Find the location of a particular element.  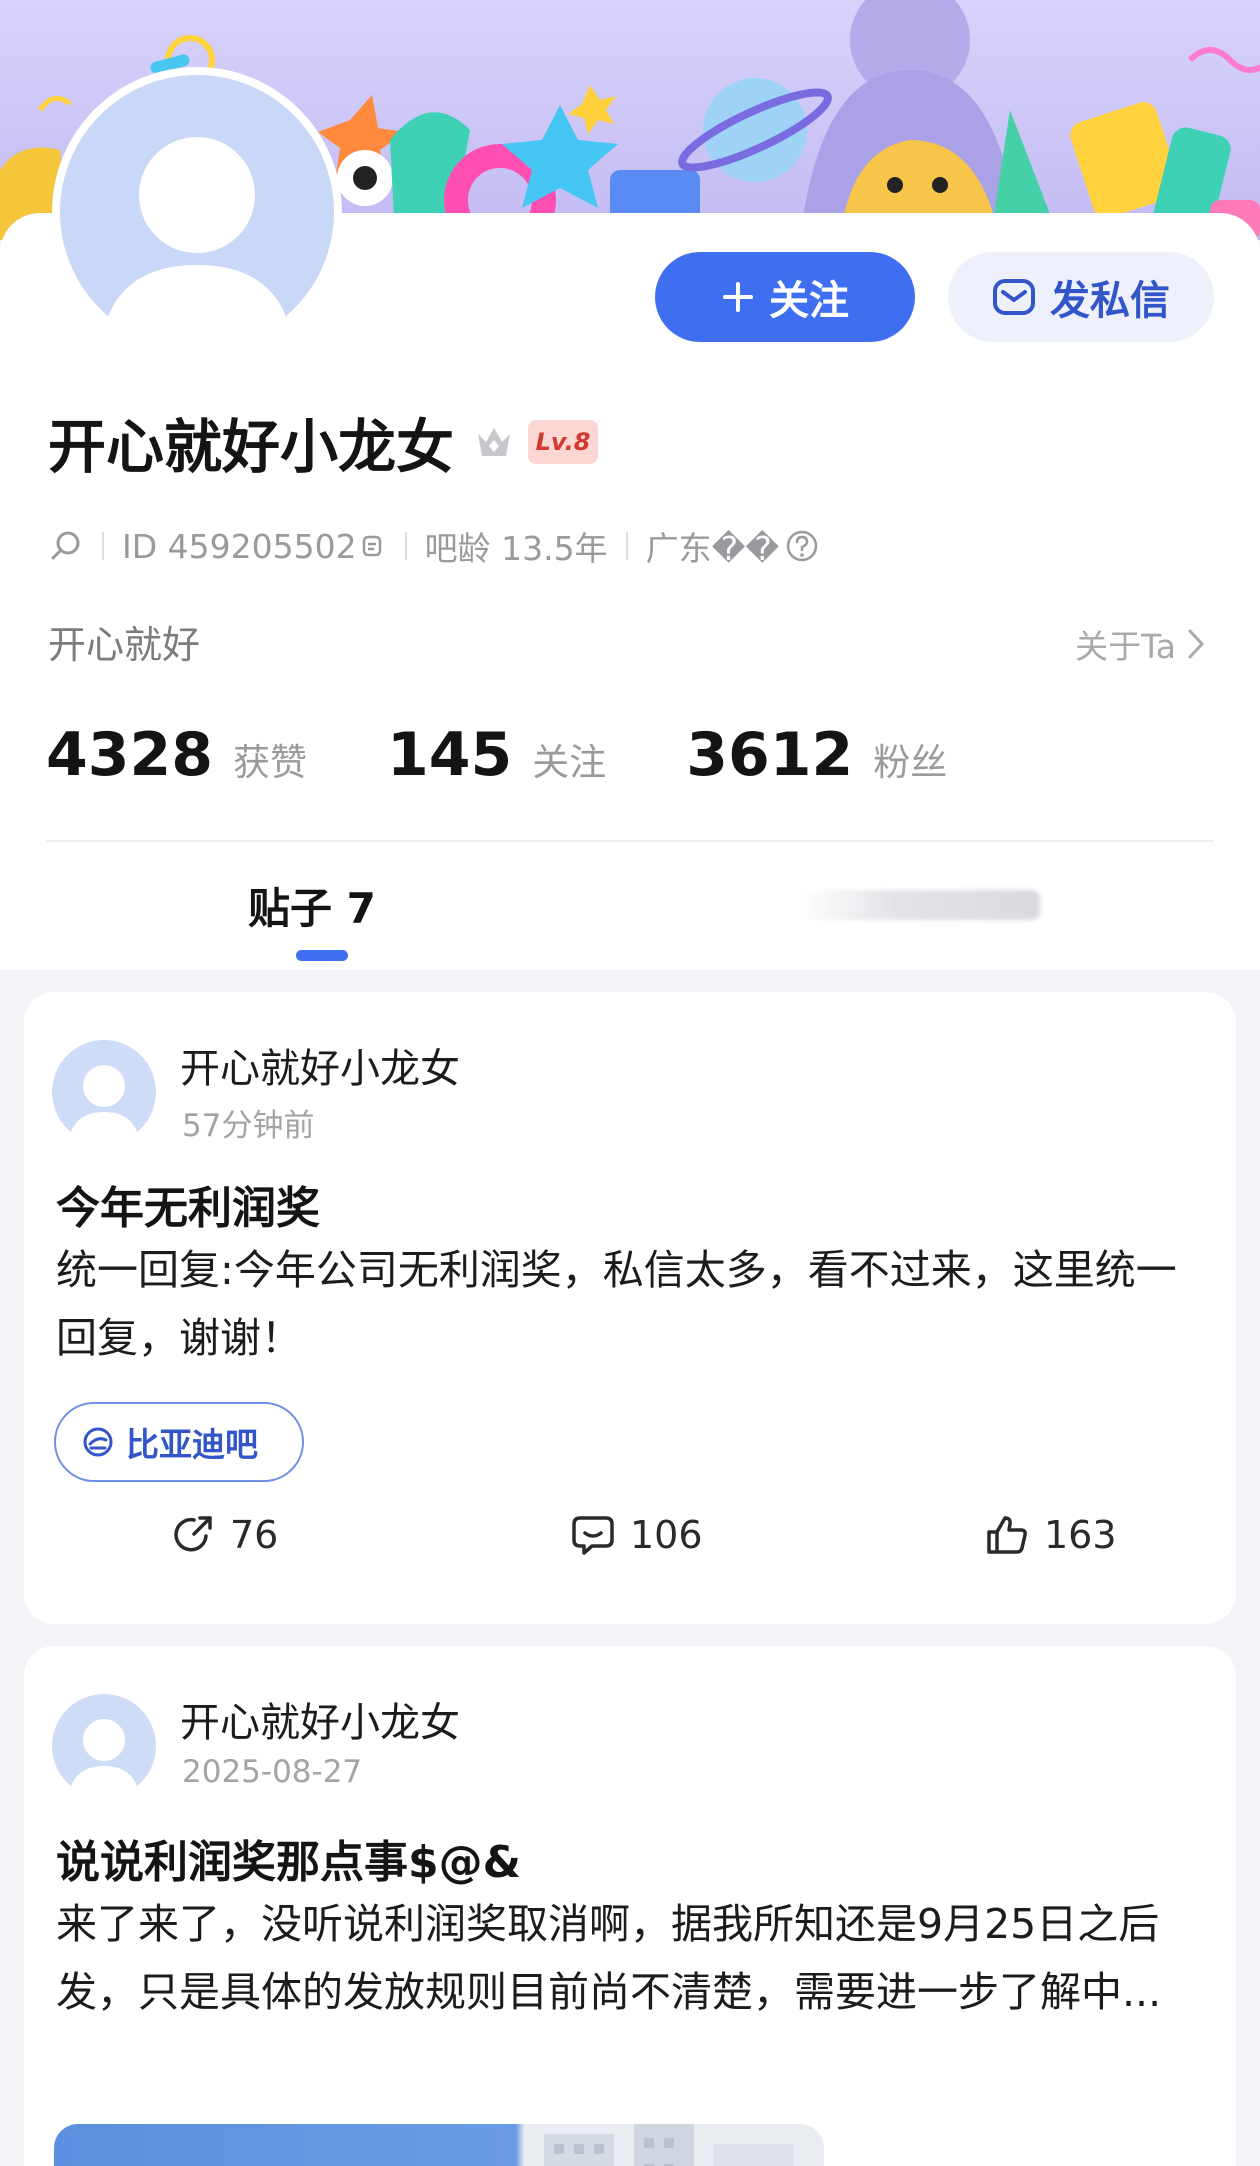

profile-username: 开心就好小龙女 is located at coordinates (251, 447).